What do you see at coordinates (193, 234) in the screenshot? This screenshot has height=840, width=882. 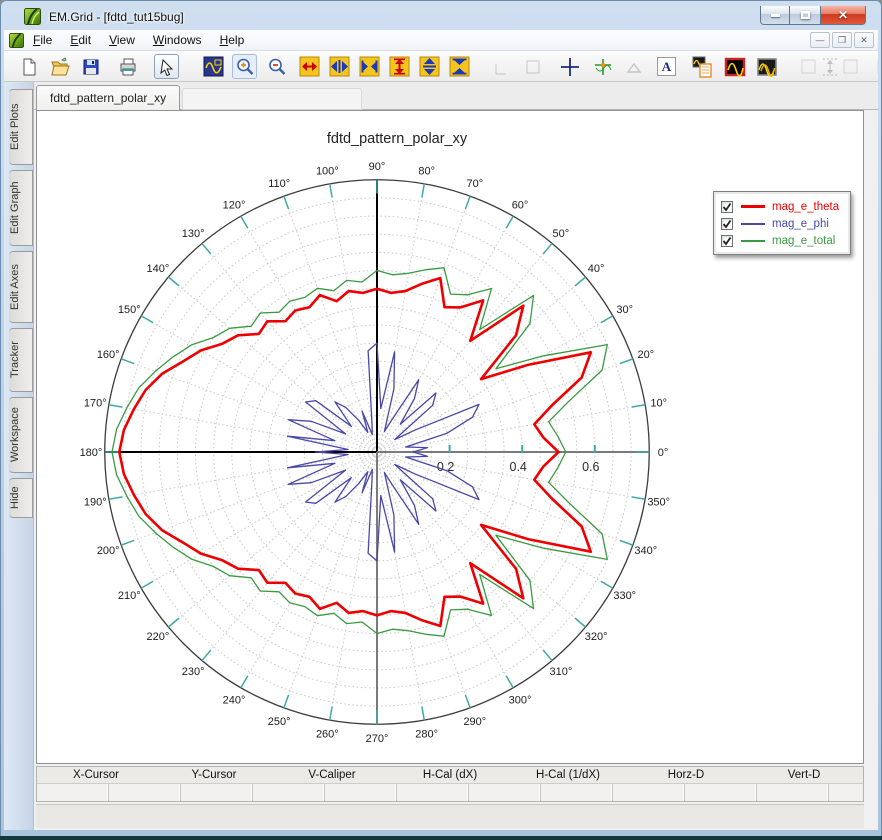 I see `angle-tick-label: 130°` at bounding box center [193, 234].